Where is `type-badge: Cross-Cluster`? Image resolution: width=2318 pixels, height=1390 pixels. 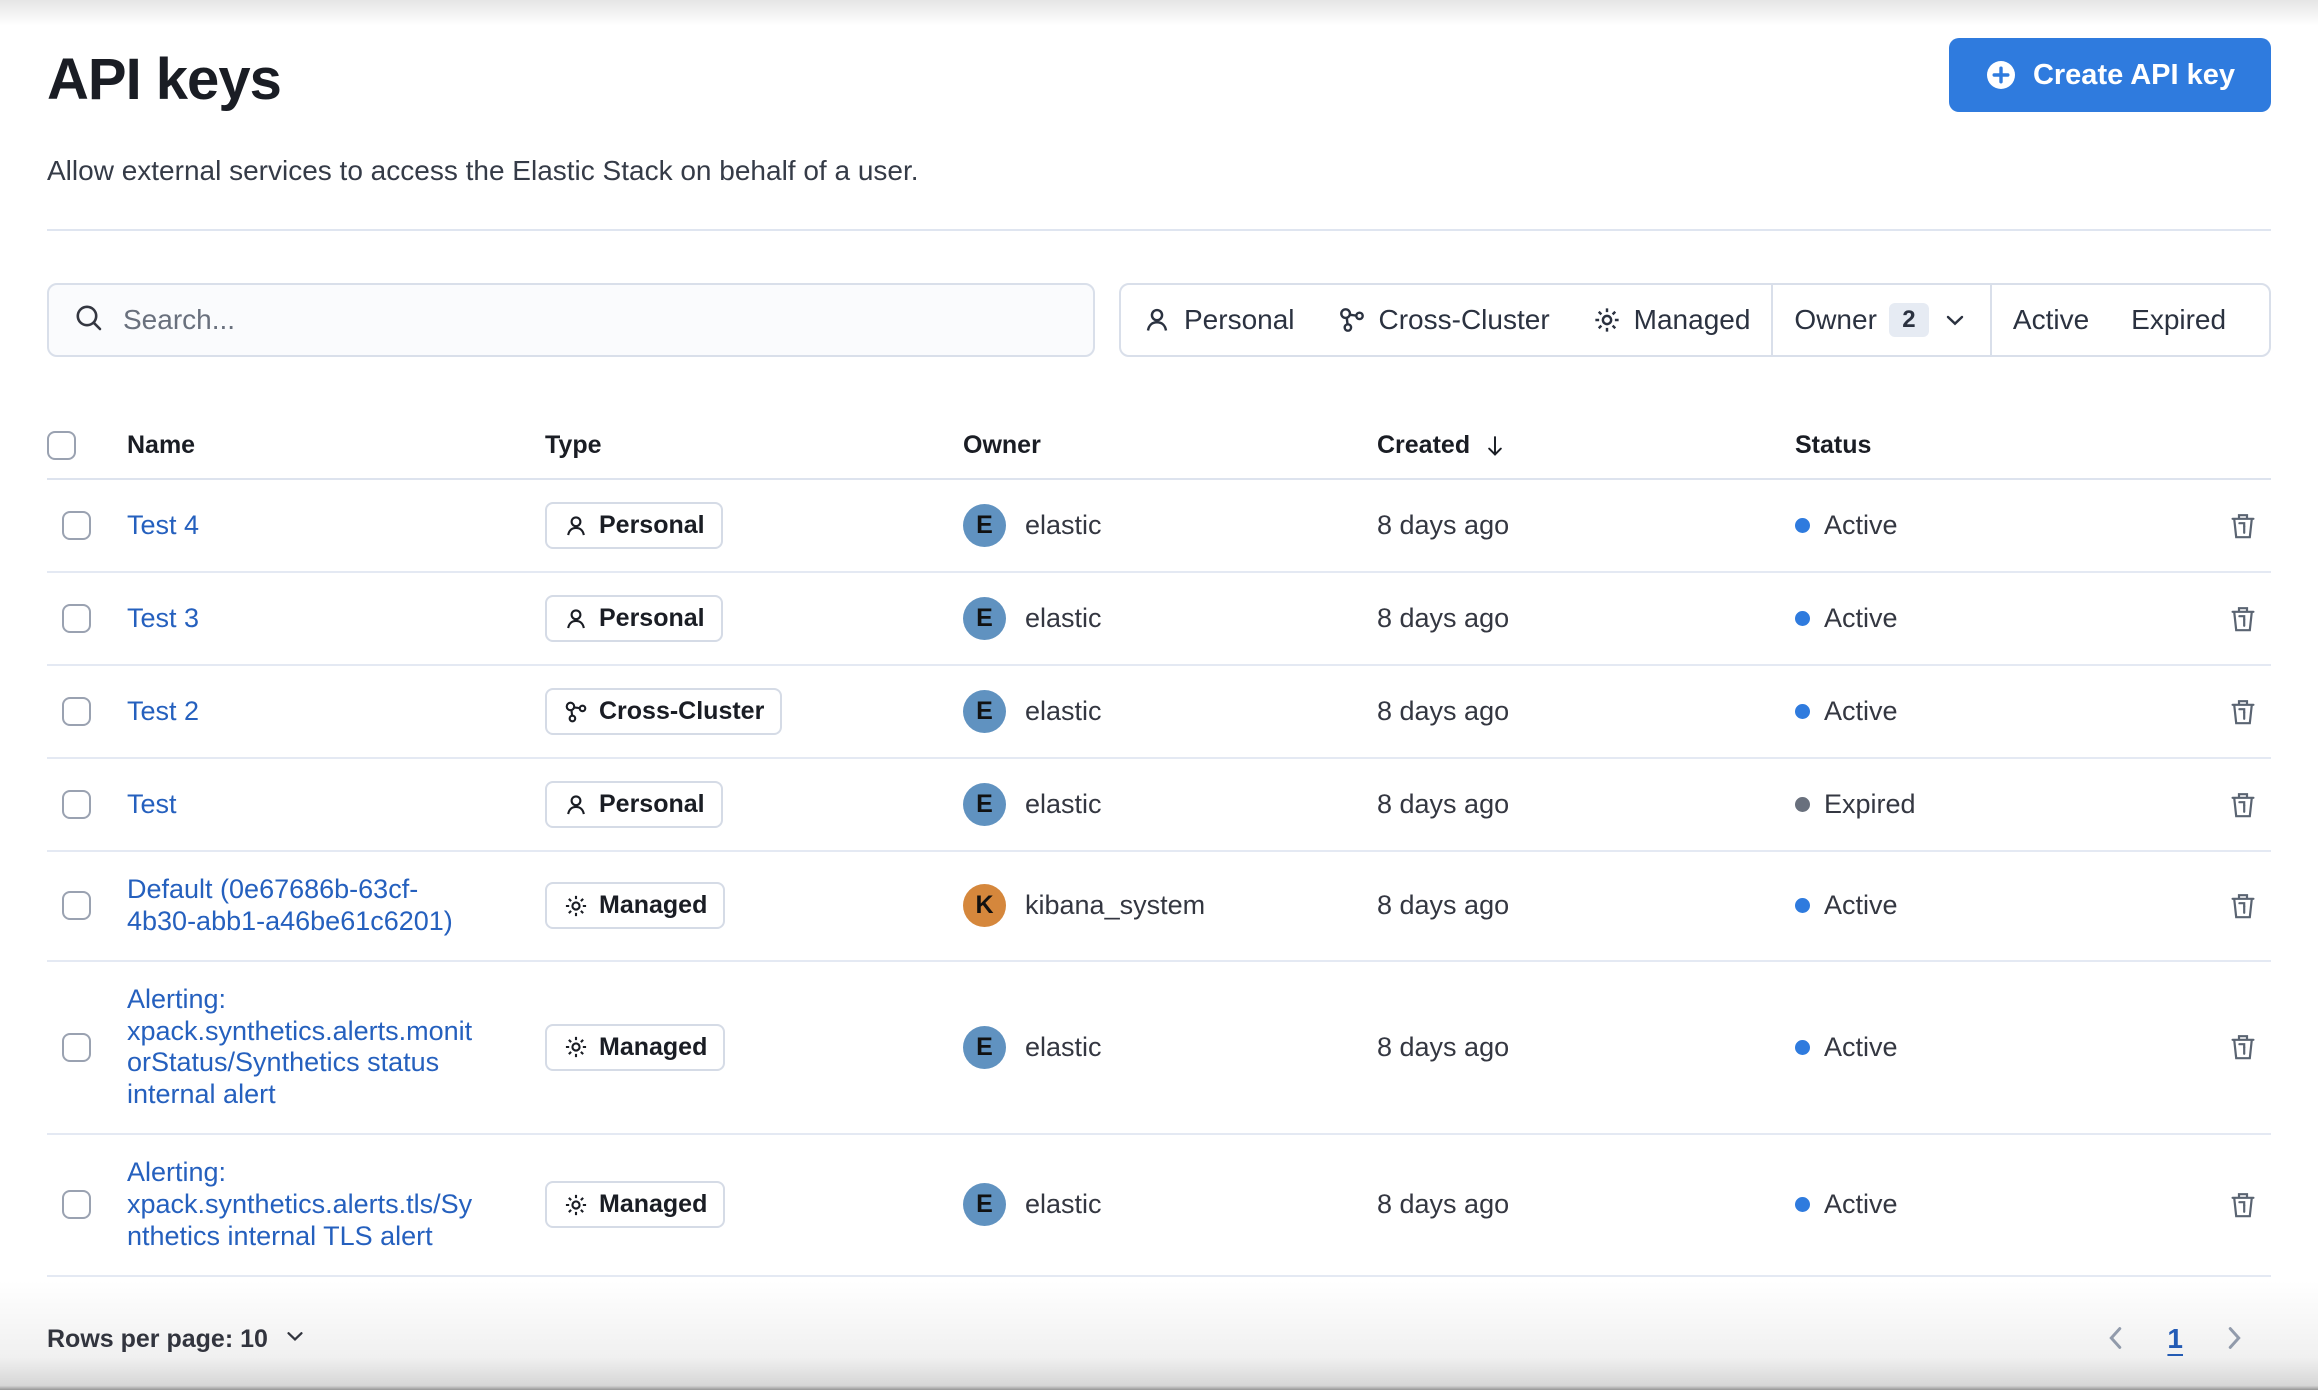
type-badge: Cross-Cluster is located at coordinates (664, 711).